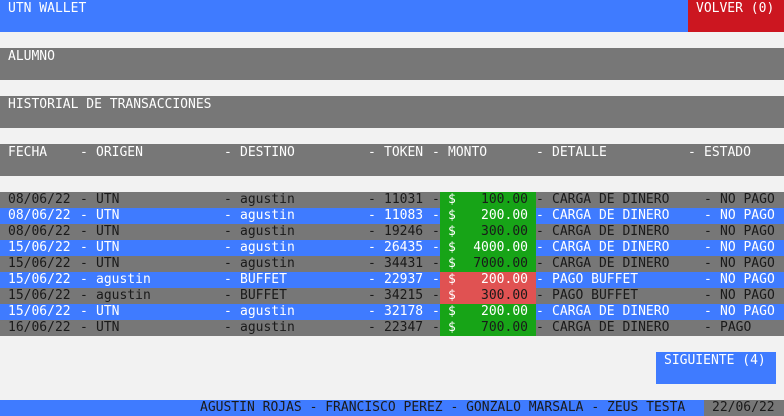 The image size is (784, 416). I want to click on column-estado: ESTADO, so click(727, 152).